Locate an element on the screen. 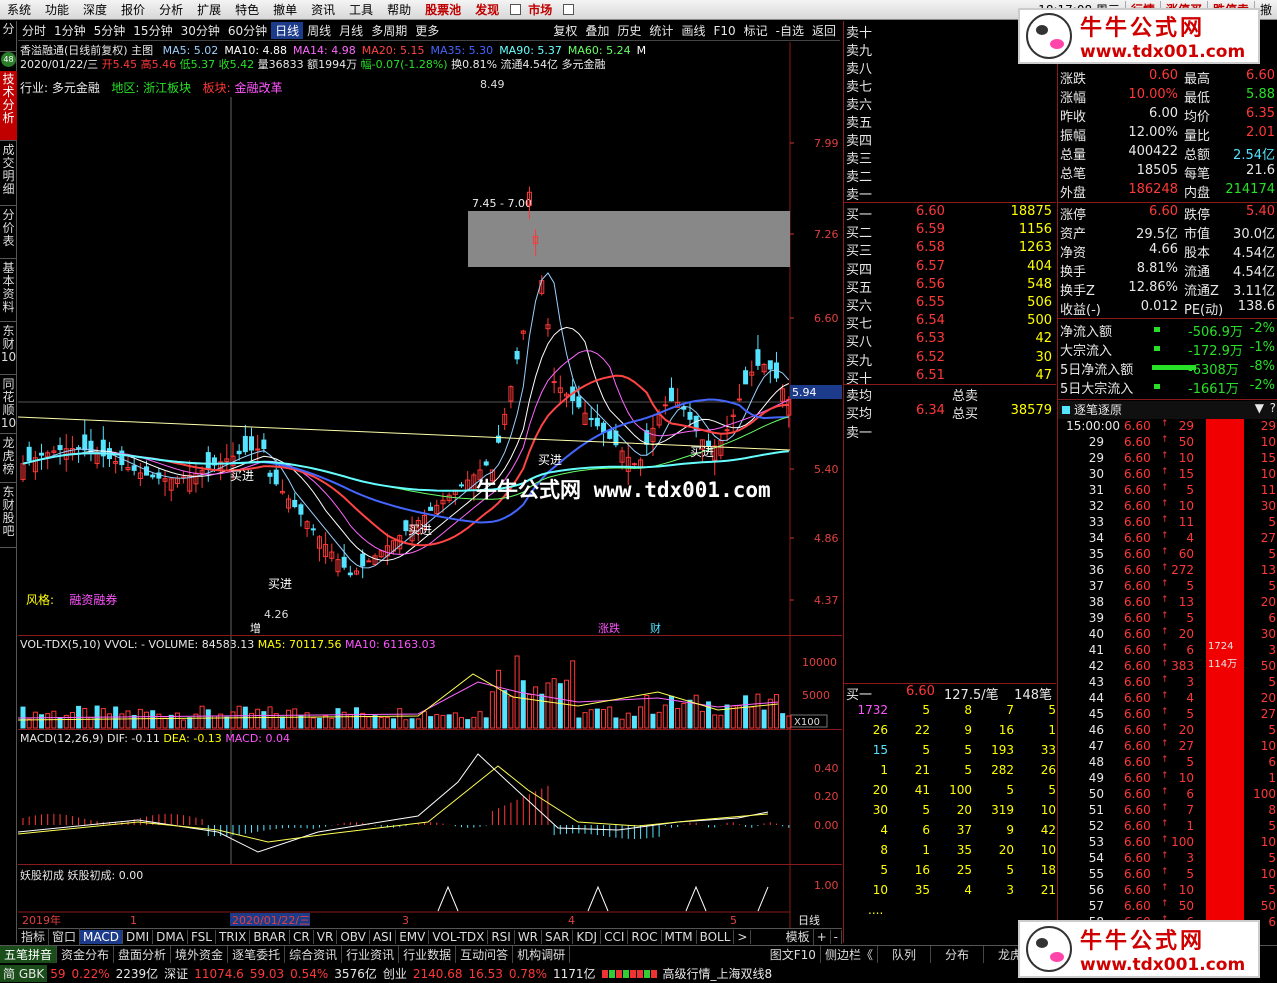  period-15min: 15分钟 is located at coordinates (152, 30).